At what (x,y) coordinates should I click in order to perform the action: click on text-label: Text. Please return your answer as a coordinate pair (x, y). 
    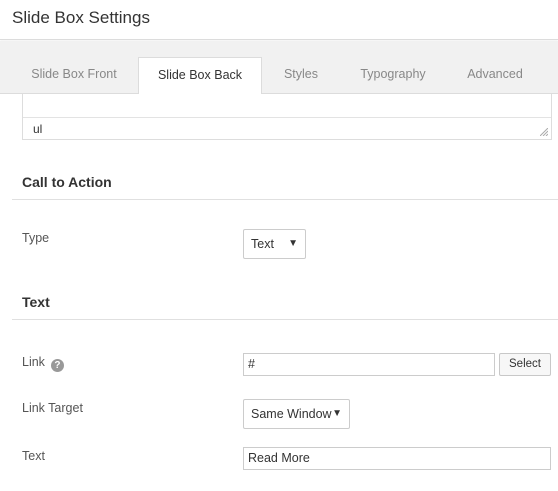
    Looking at the image, I should click on (33, 456).